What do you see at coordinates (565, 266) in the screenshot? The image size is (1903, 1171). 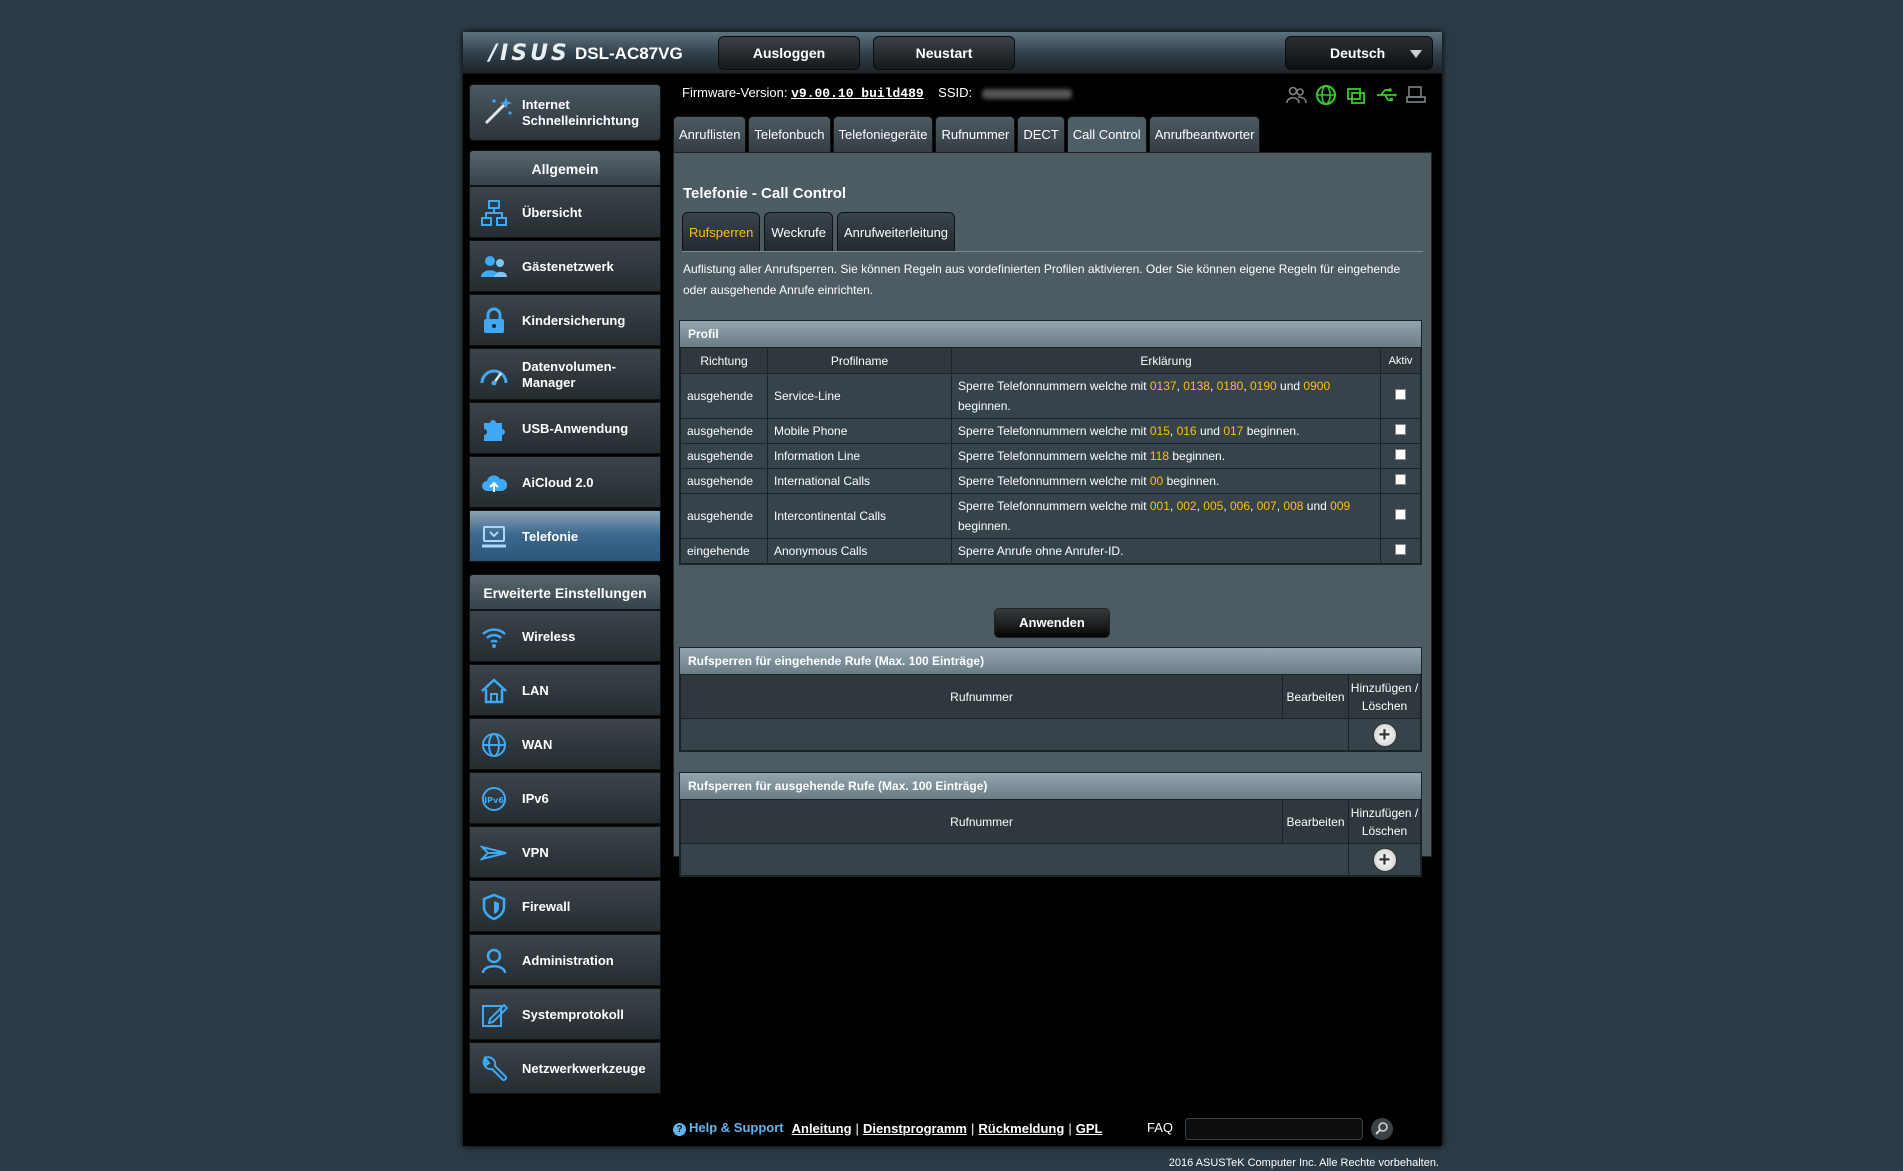 I see `sidebar-item-guest-network: Gästenetzwerk` at bounding box center [565, 266].